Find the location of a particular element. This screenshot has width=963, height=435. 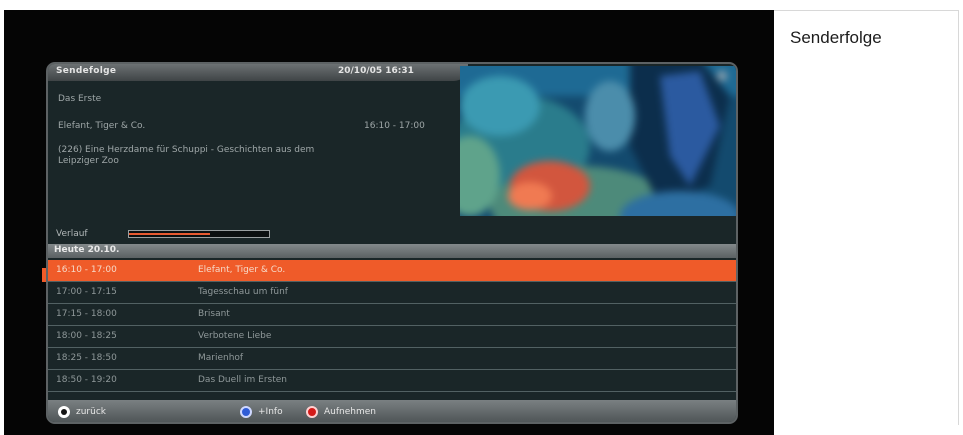

progress-label: Verlauf is located at coordinates (72, 234).